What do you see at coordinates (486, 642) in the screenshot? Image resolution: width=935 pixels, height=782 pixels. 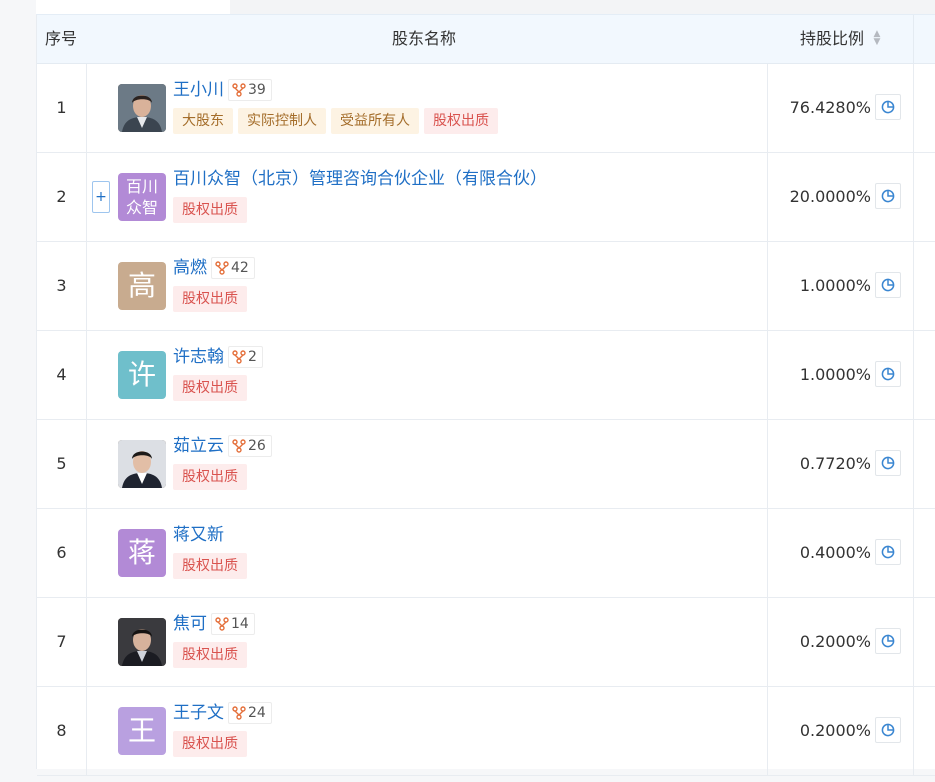 I see `table-row: 7 焦可 14 股权出质 0.2000%` at bounding box center [486, 642].